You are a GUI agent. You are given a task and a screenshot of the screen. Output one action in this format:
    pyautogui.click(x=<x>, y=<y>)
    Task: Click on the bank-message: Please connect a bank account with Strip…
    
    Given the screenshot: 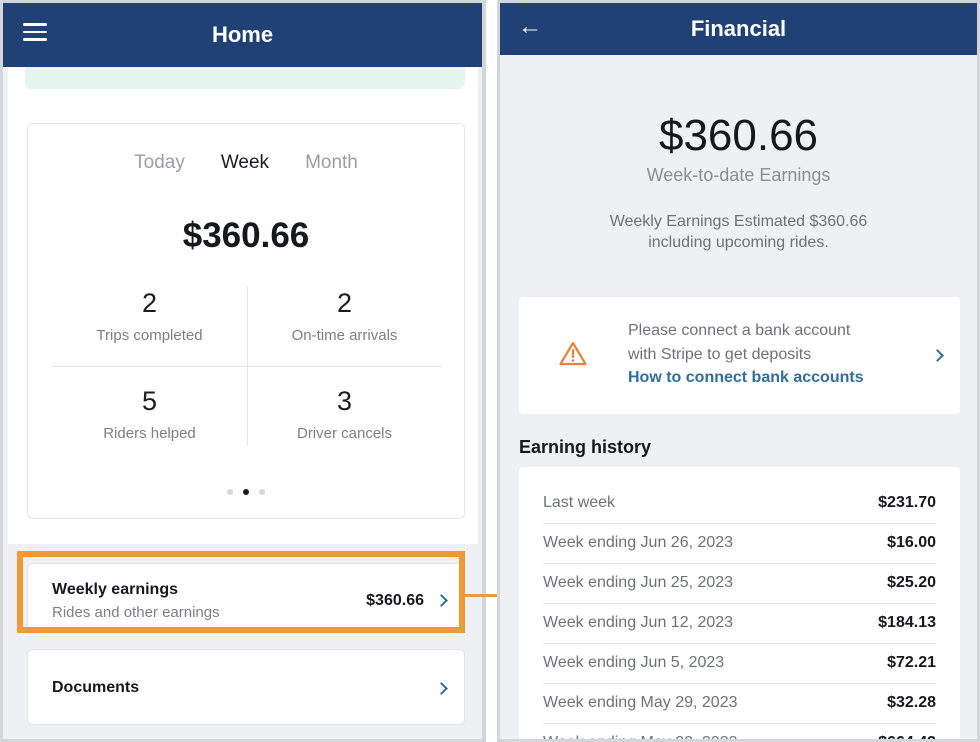 What is the action you would take?
    pyautogui.click(x=739, y=343)
    